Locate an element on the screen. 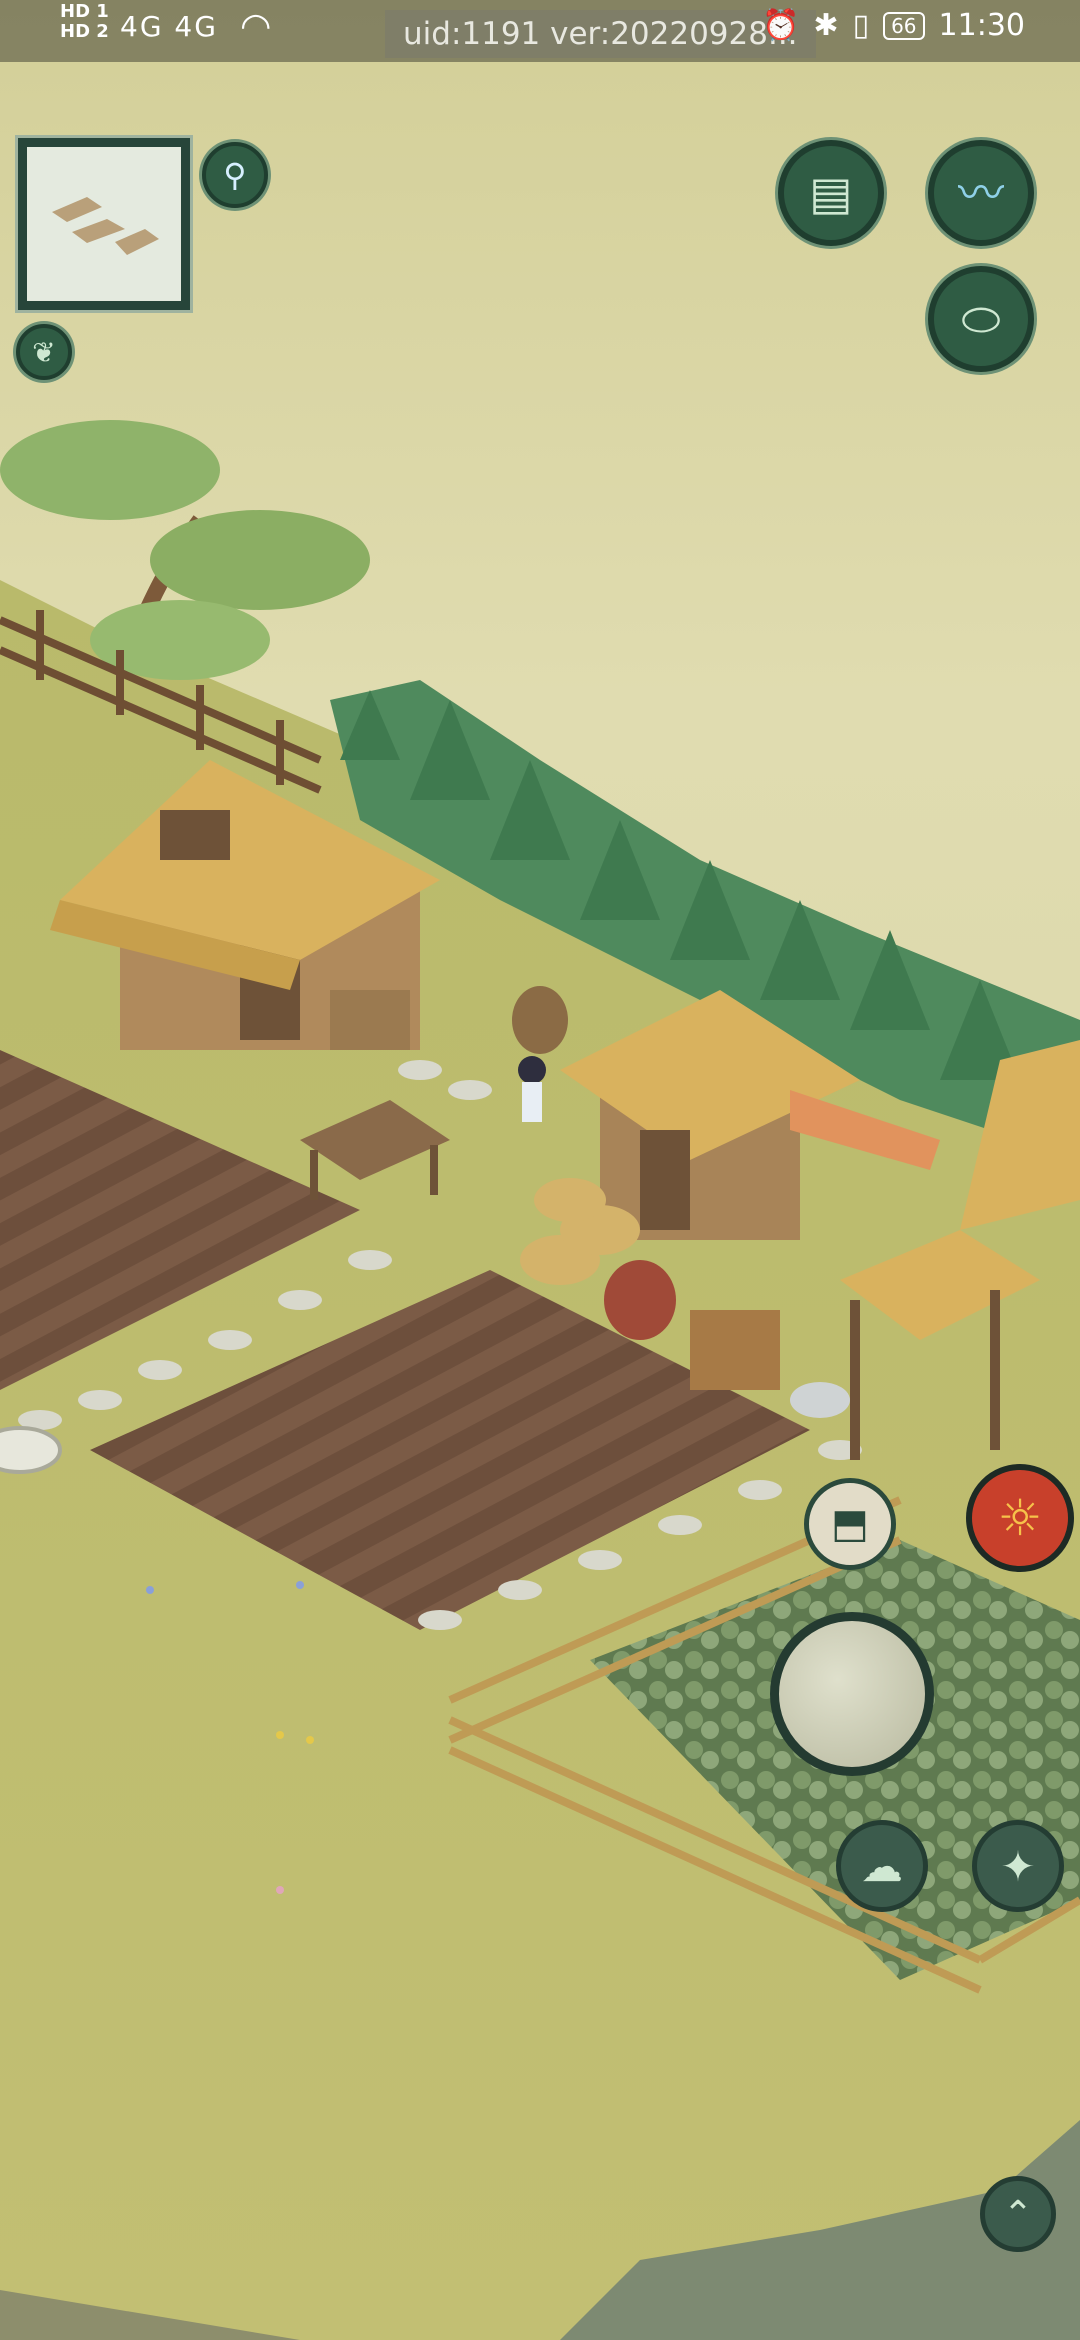 Image resolution: width=1080 pixels, height=2340 pixels. joystick-icon is located at coordinates (852, 1694).